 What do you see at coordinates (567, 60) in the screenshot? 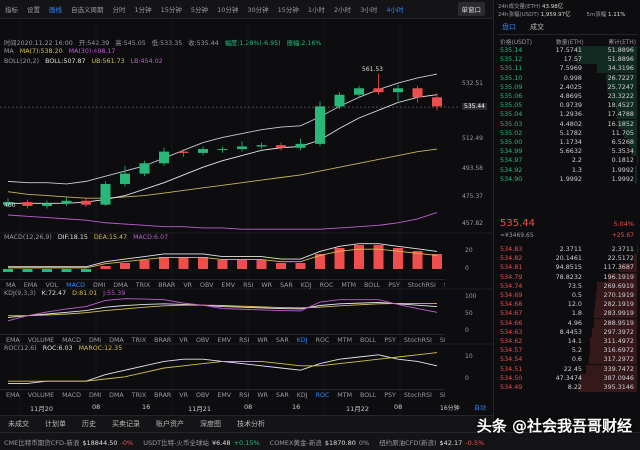
I see `ask-row: 535.12 17.57 51.8896` at bounding box center [567, 60].